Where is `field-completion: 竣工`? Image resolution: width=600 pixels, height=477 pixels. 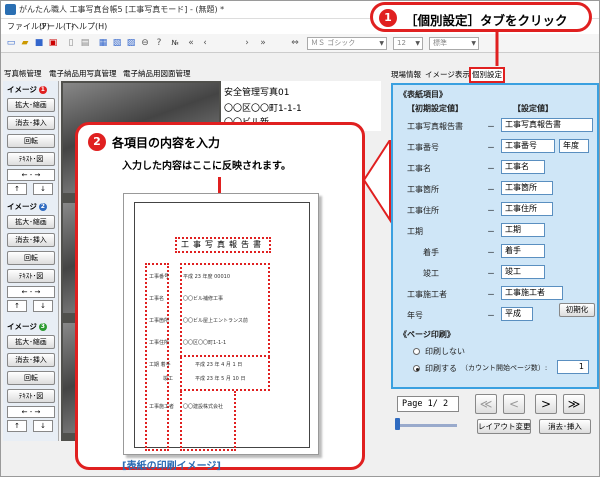
field-completion: 竣工 is located at coordinates (523, 272).